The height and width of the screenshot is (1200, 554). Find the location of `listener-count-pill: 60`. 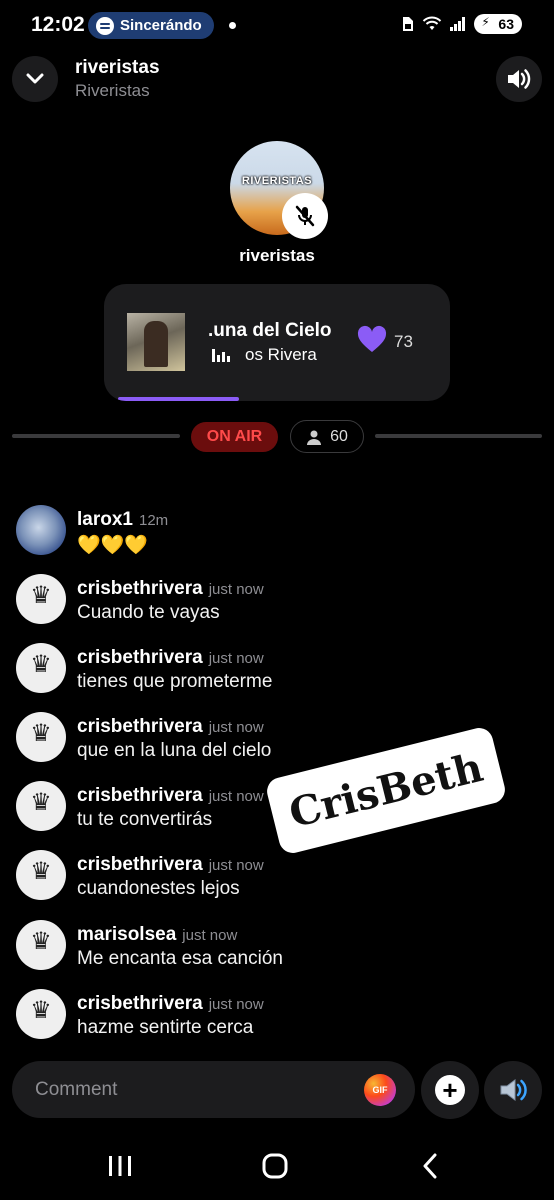

listener-count-pill: 60 is located at coordinates (327, 436).